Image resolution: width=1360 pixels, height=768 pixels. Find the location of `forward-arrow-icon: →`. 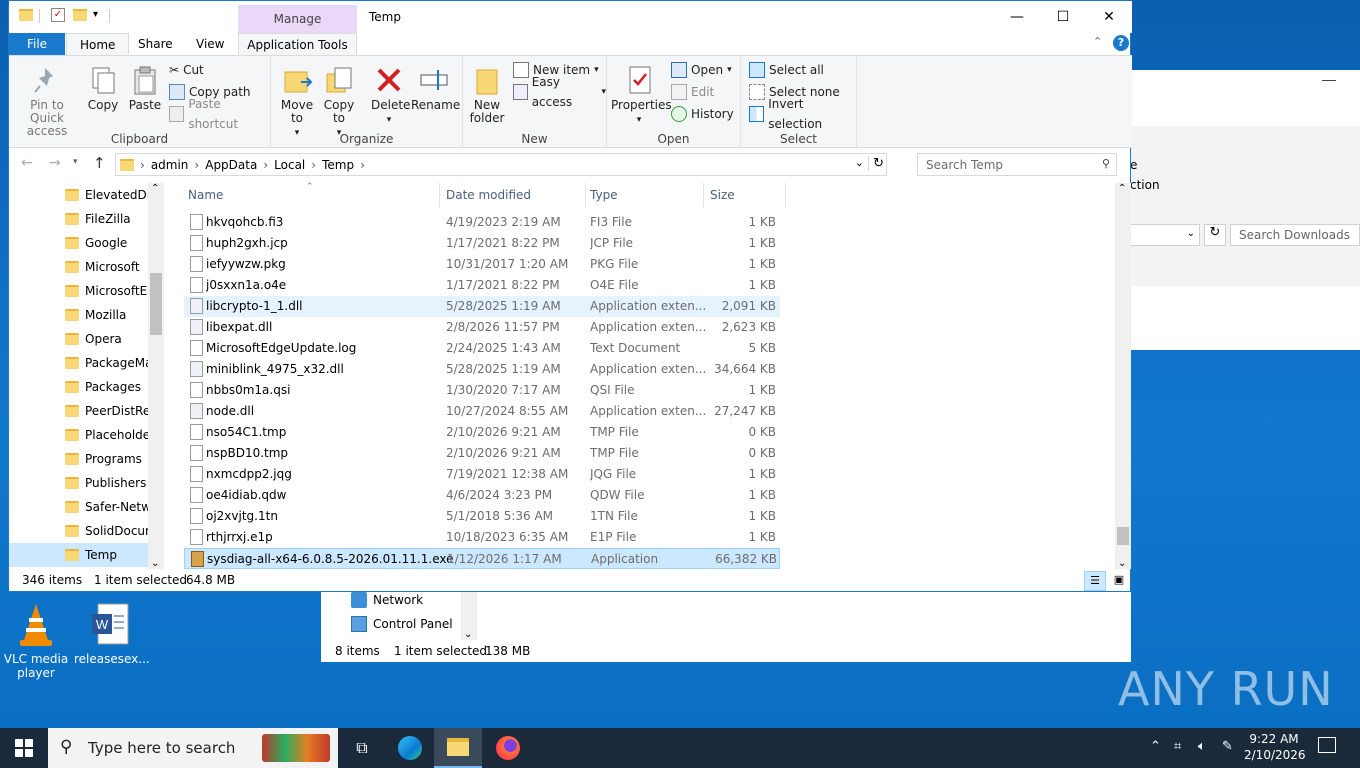

forward-arrow-icon: → is located at coordinates (55, 163).